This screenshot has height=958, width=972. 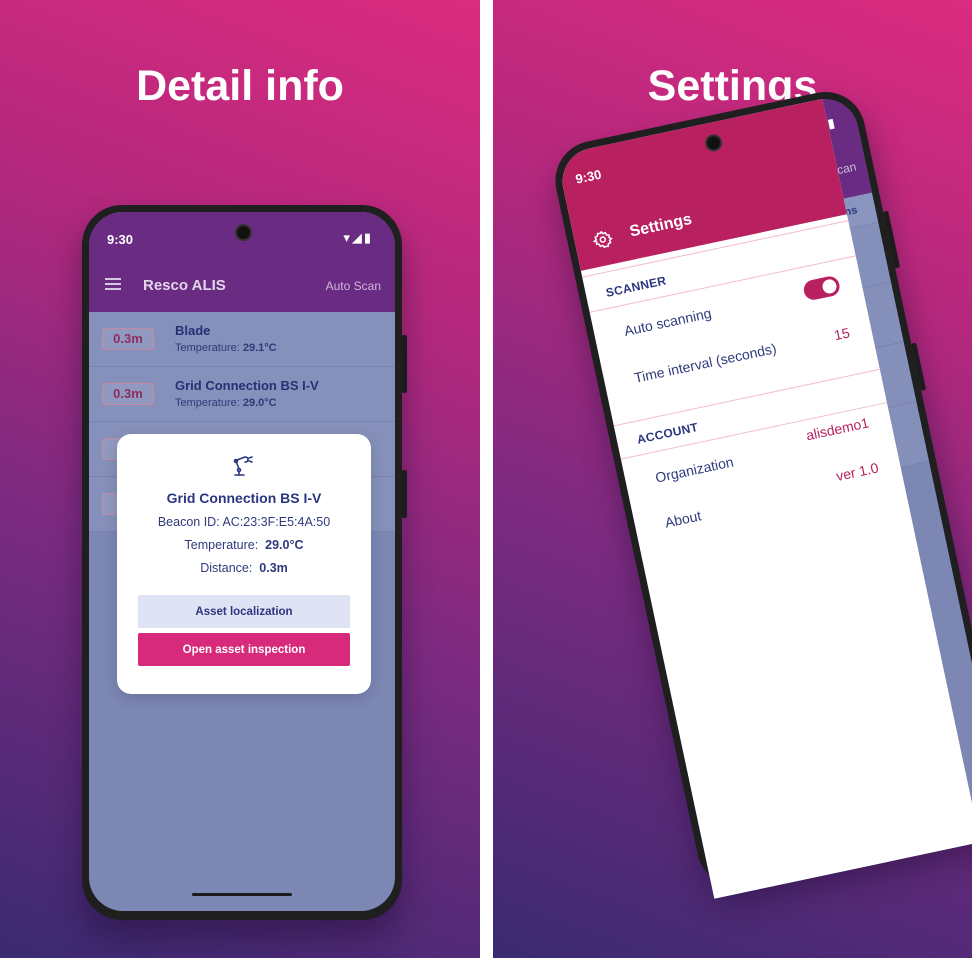 I want to click on auto-scanning-toggle, so click(x=822, y=288).